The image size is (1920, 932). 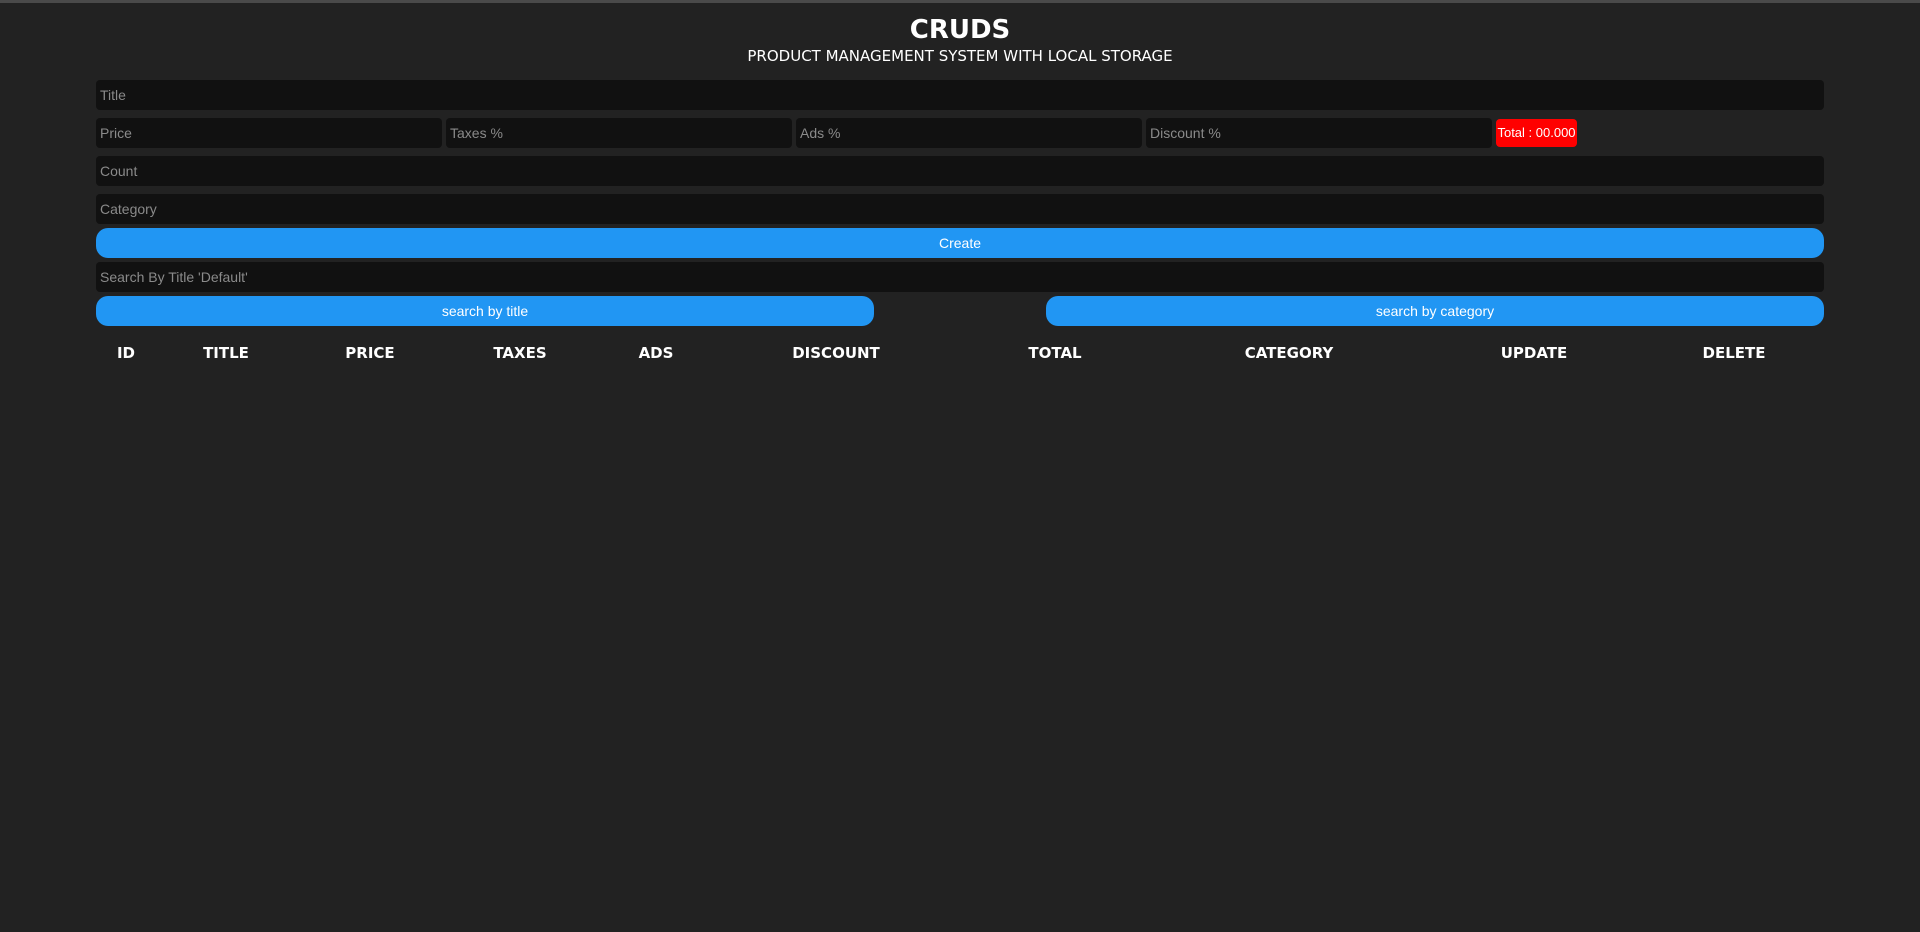 What do you see at coordinates (370, 353) in the screenshot?
I see `column-header-price: PRICE` at bounding box center [370, 353].